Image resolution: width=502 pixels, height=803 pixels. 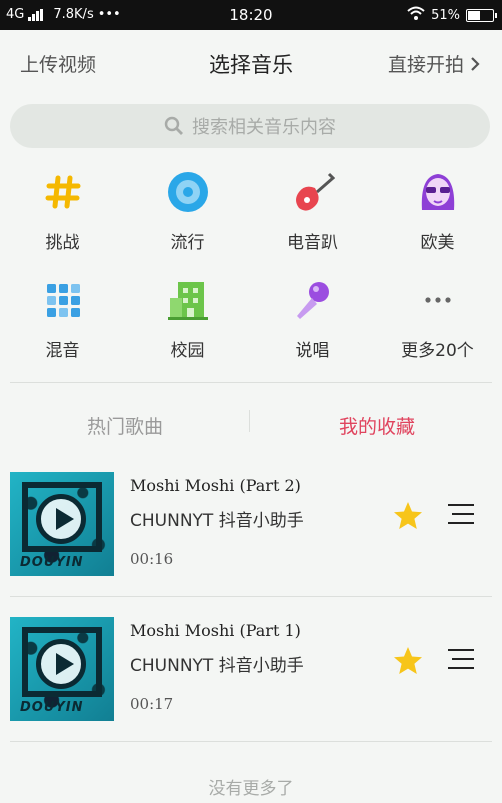 I want to click on category-label: 电音趴, so click(x=312, y=243).